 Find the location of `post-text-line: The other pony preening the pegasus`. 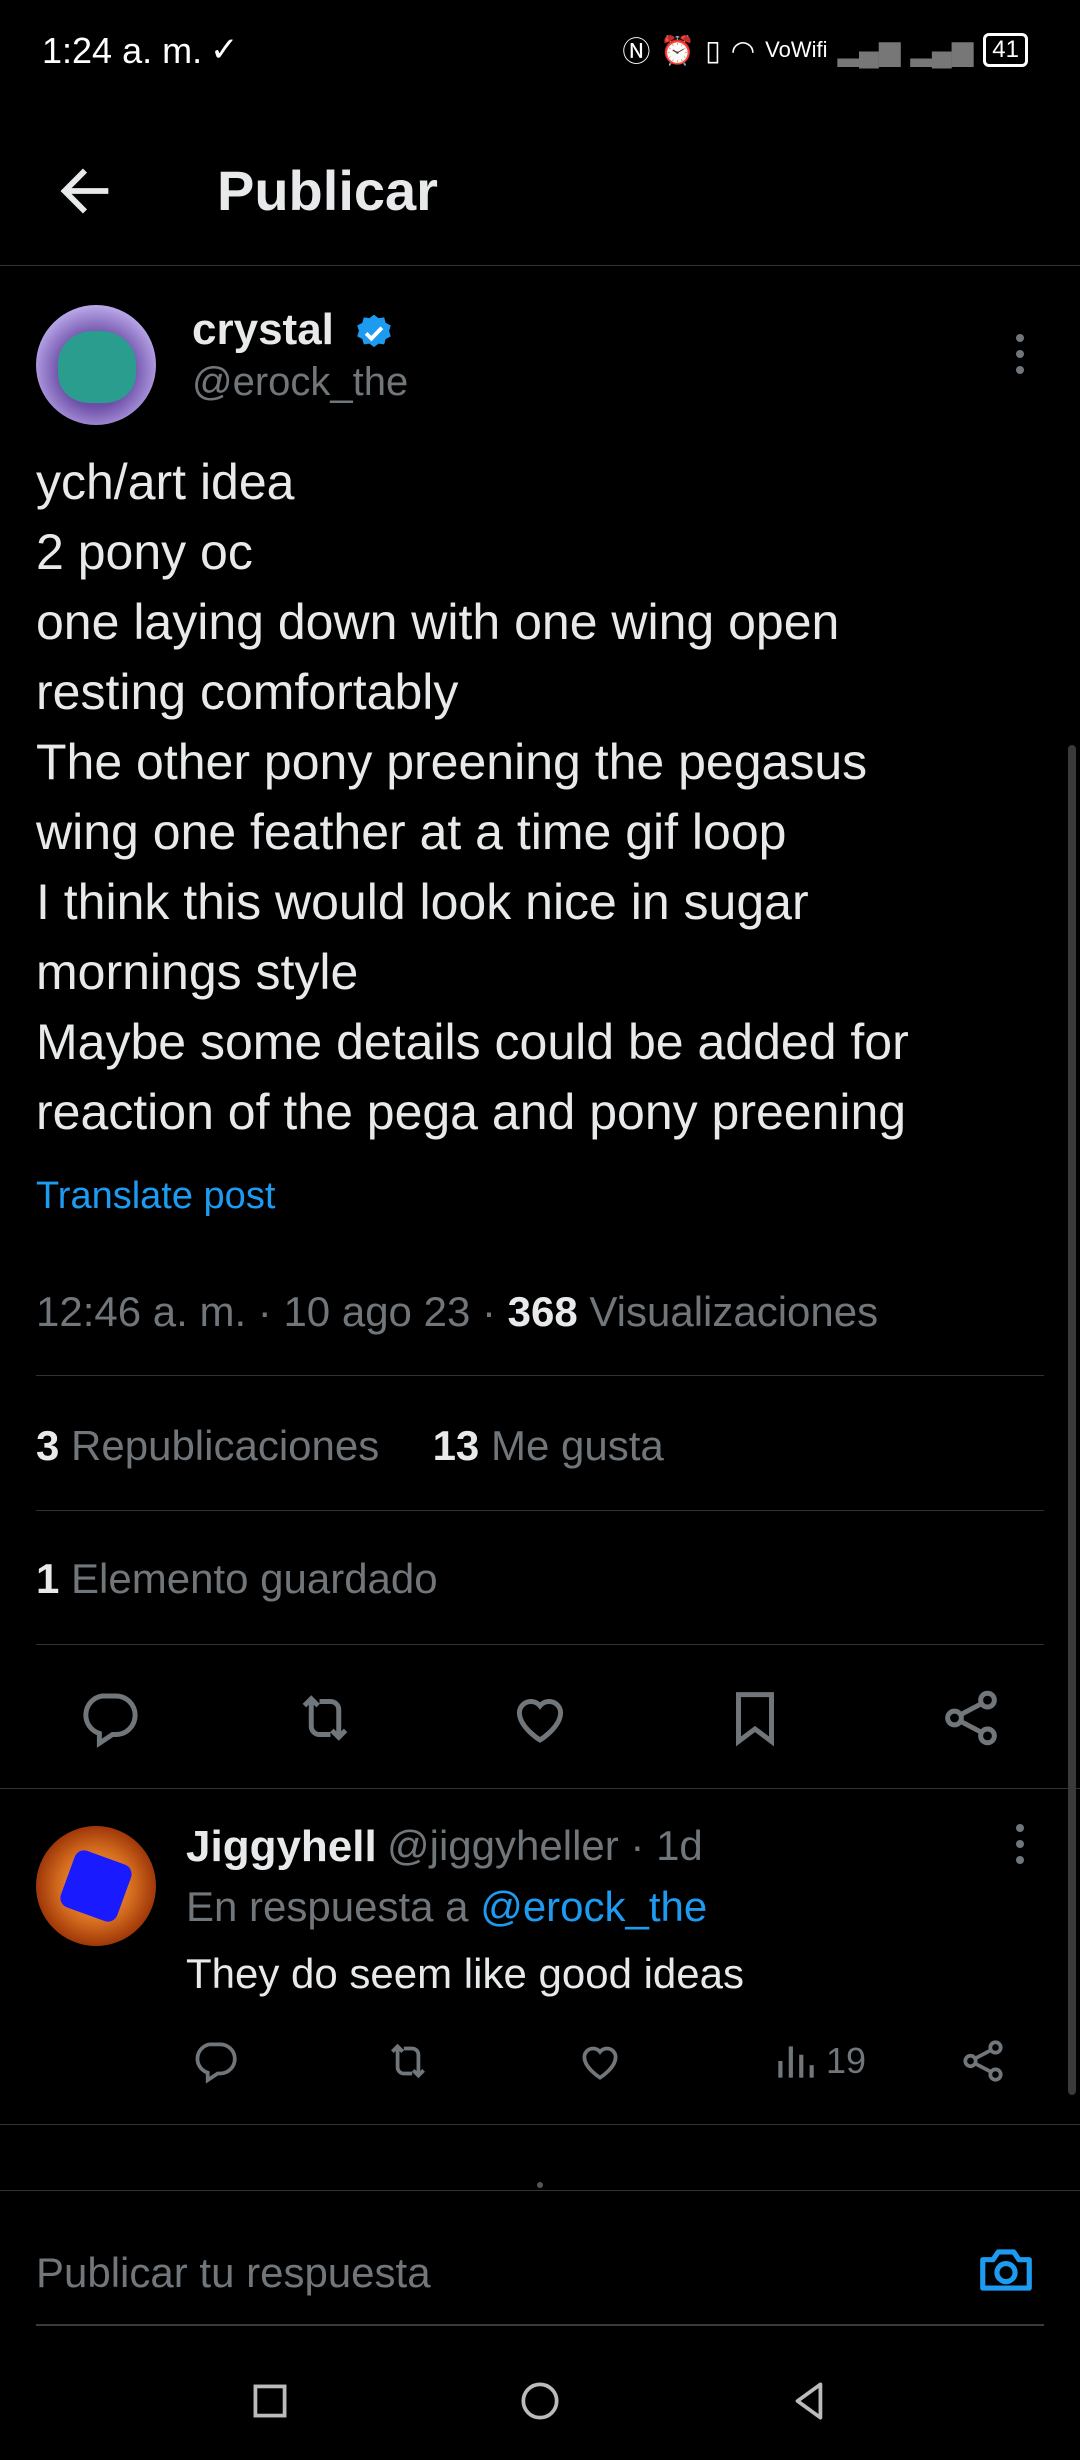

post-text-line: The other pony preening the pegasus is located at coordinates (452, 762).